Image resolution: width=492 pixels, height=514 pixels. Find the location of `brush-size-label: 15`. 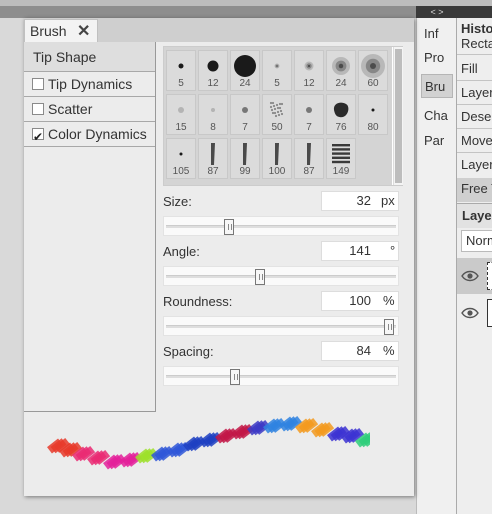

brush-size-label: 15 is located at coordinates (181, 127).